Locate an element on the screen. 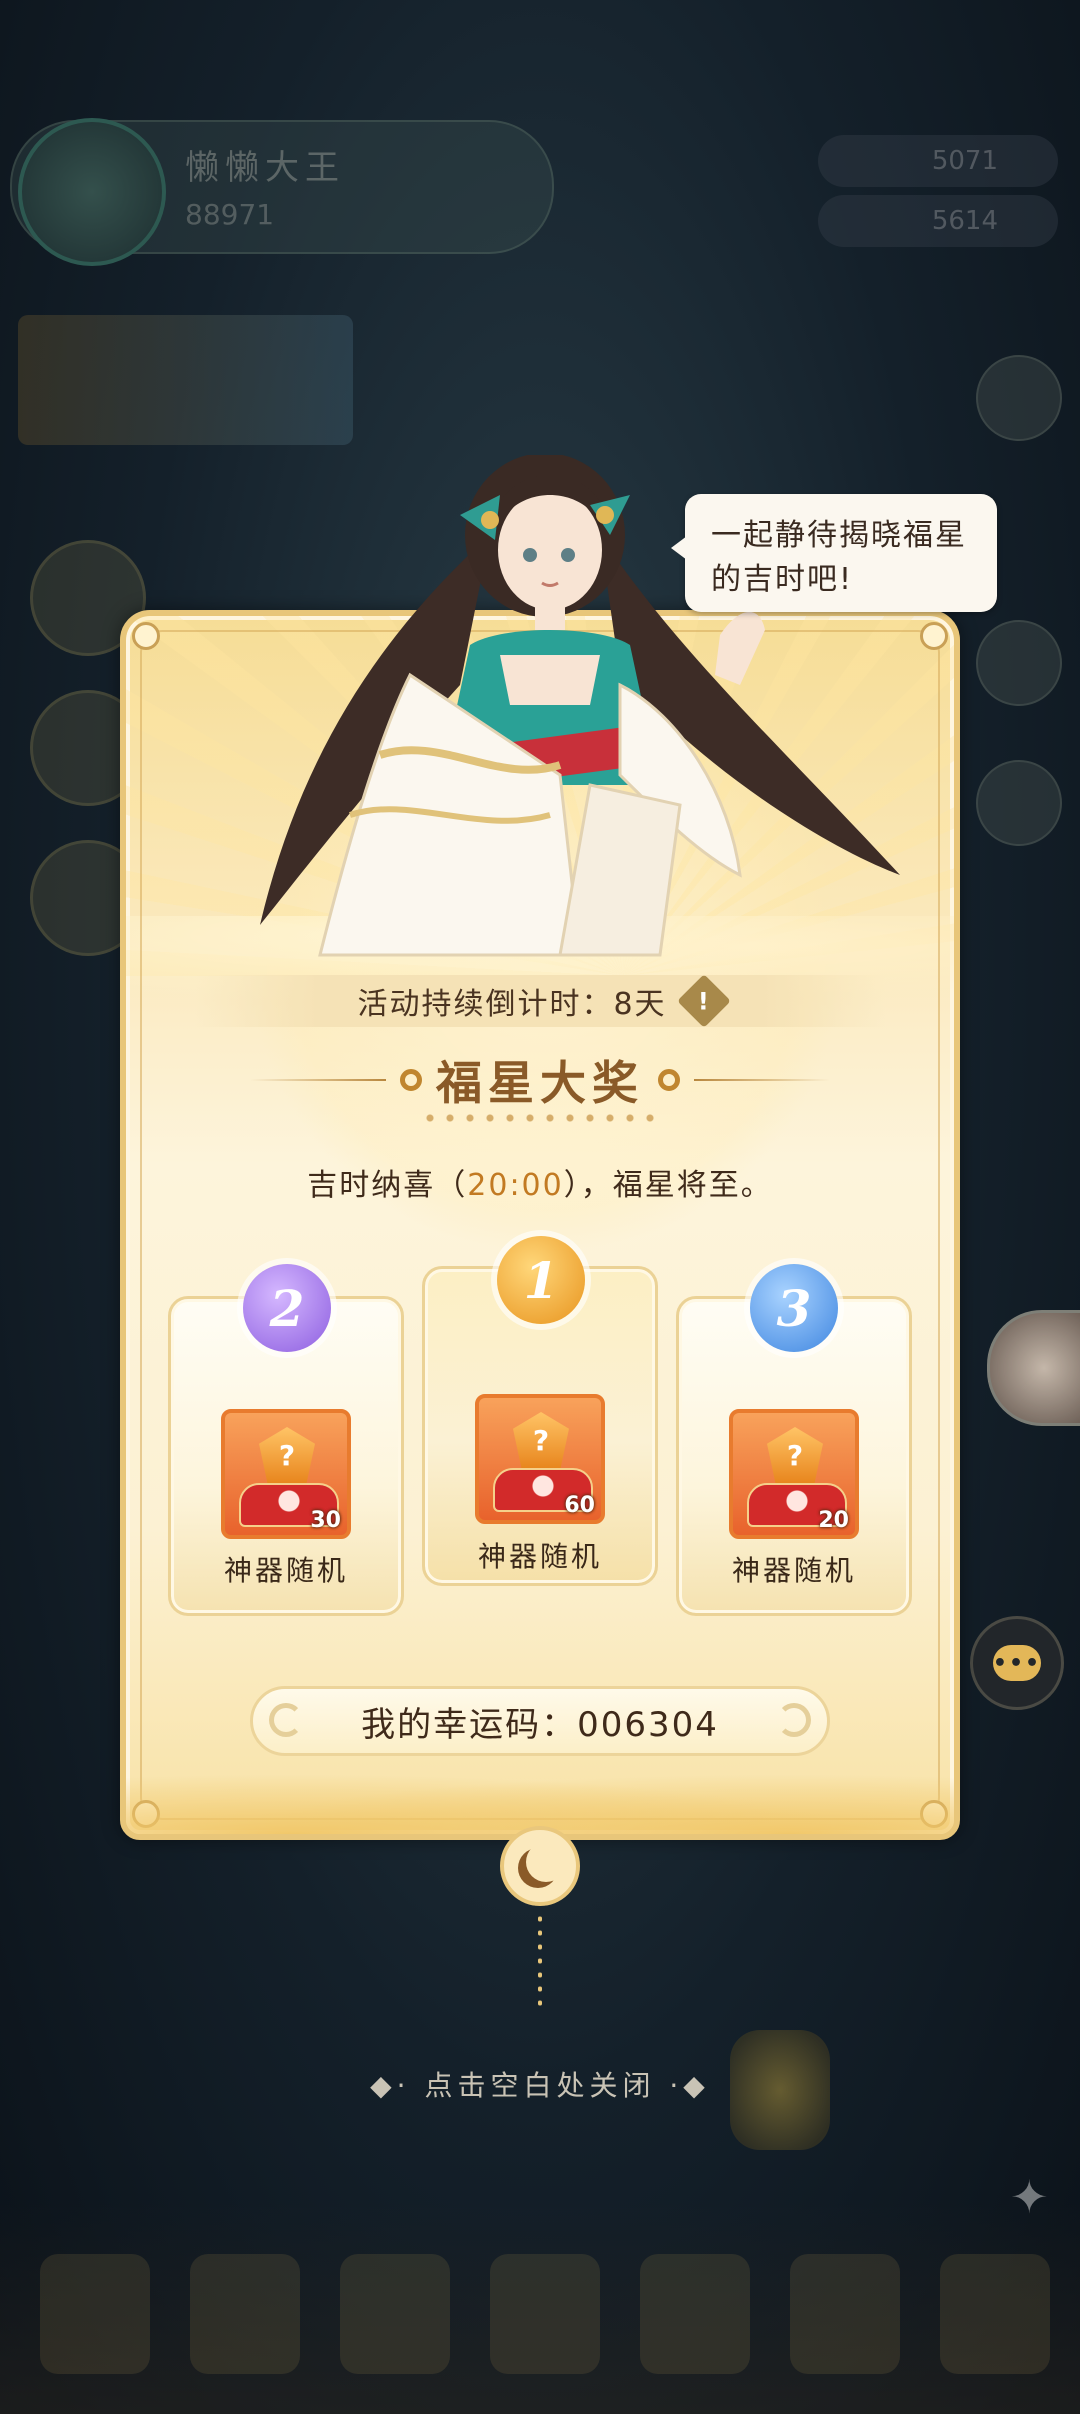 The image size is (1080, 2414). diamond-ornament-icon: ◆· is located at coordinates (390, 2085).